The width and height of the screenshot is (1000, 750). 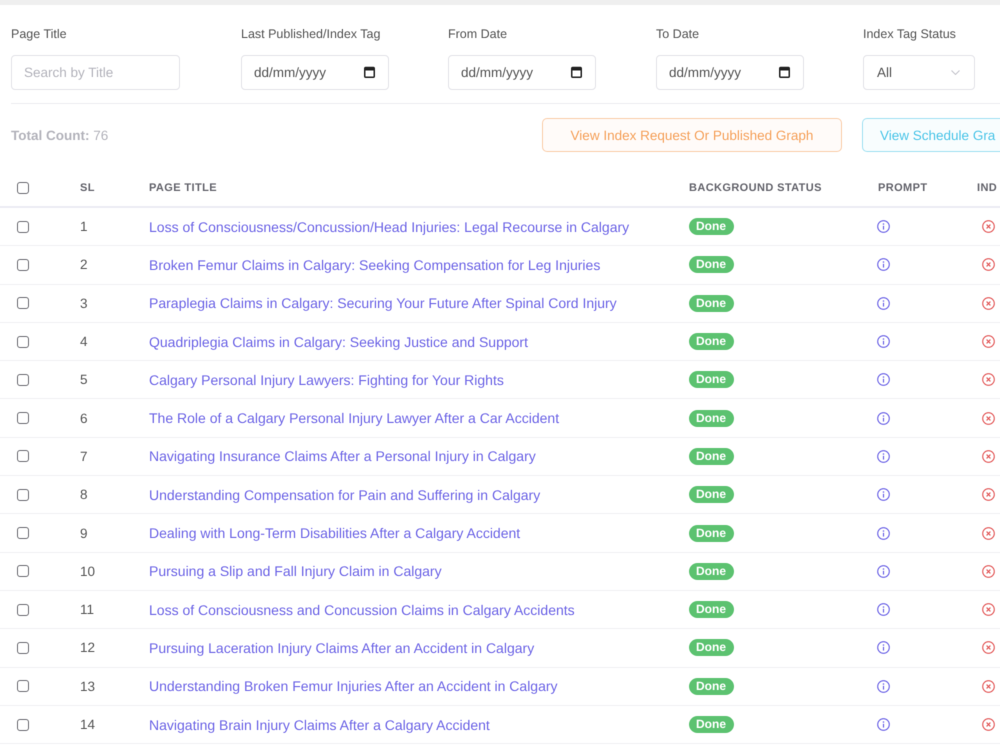 I want to click on serial-number: 2, so click(x=84, y=264).